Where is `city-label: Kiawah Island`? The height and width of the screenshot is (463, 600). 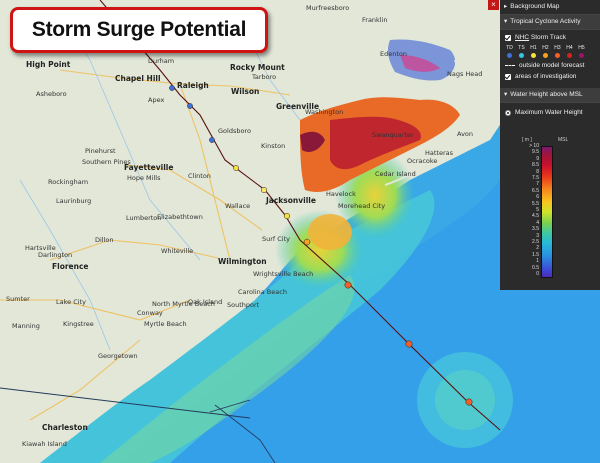
city-label: Kiawah Island is located at coordinates (44, 444).